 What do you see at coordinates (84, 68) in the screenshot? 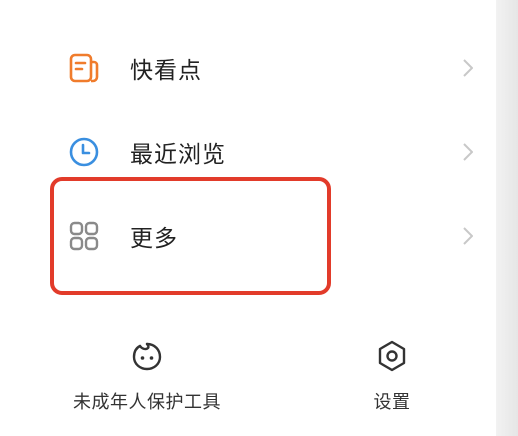
I see `news-doc-icon` at bounding box center [84, 68].